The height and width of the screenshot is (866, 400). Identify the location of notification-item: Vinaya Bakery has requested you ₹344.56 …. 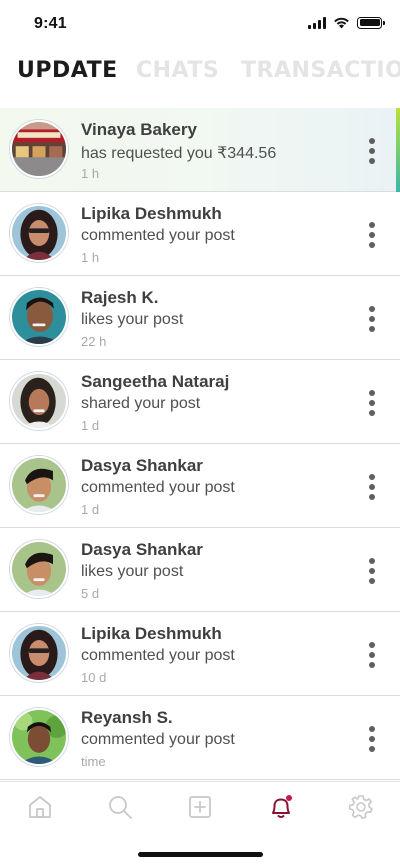
(200, 150).